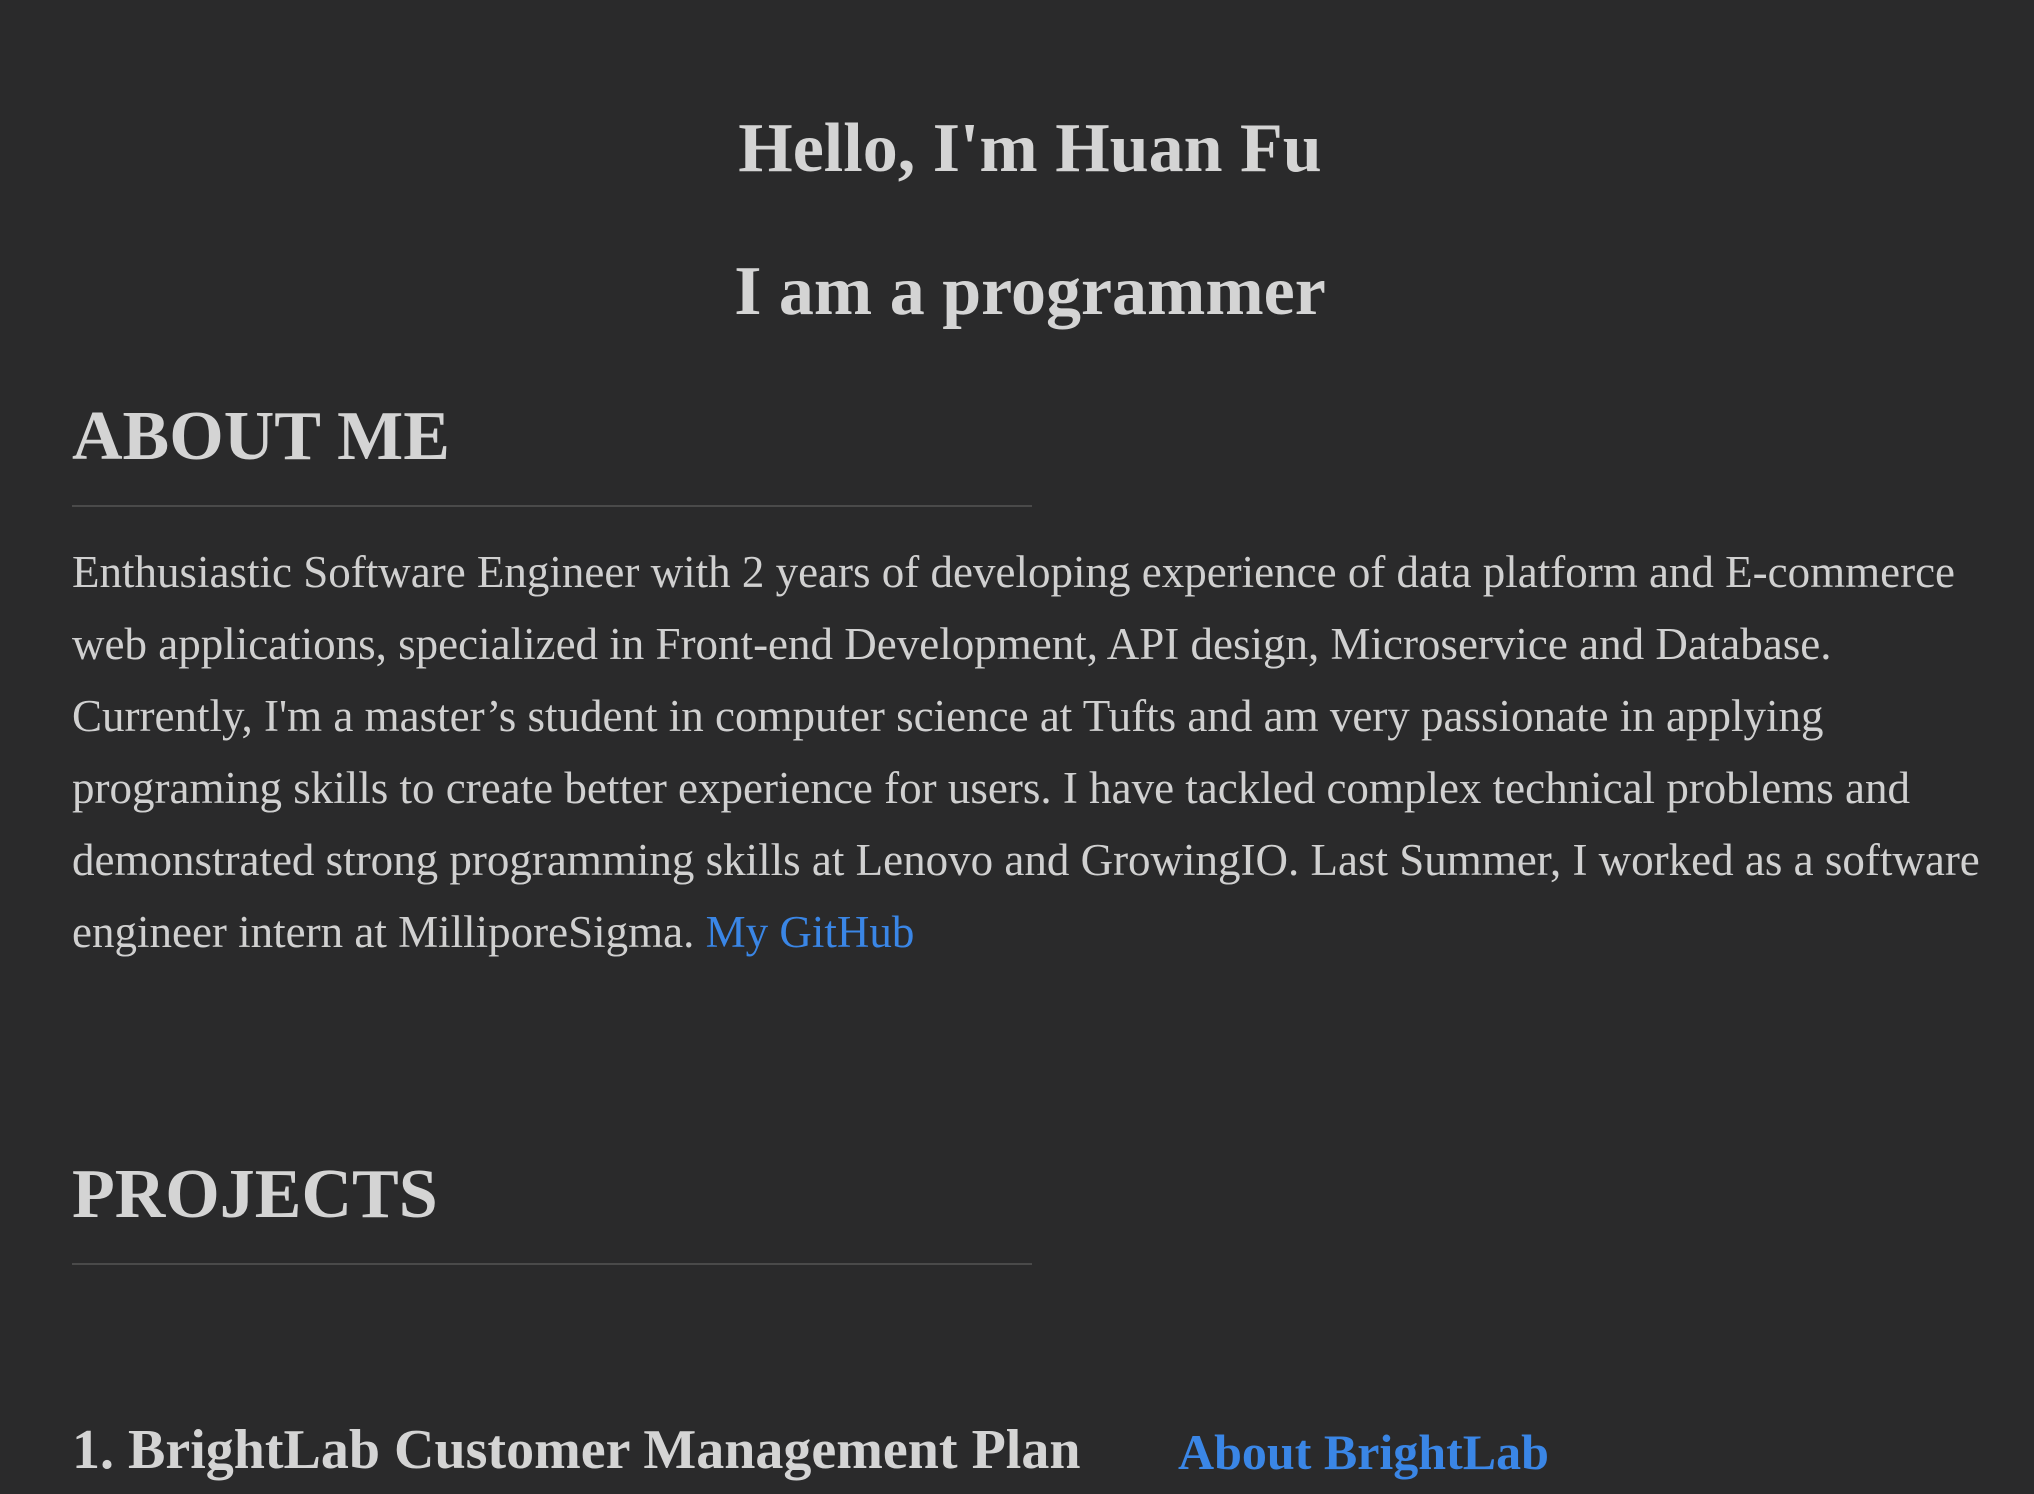  Describe the element at coordinates (261, 436) in the screenshot. I see `about-heading: ABOUT ME` at that location.